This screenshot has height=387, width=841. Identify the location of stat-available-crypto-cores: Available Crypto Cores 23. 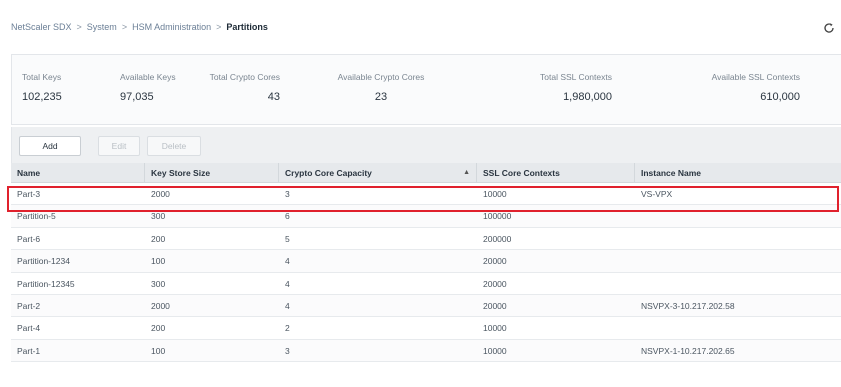
(381, 89).